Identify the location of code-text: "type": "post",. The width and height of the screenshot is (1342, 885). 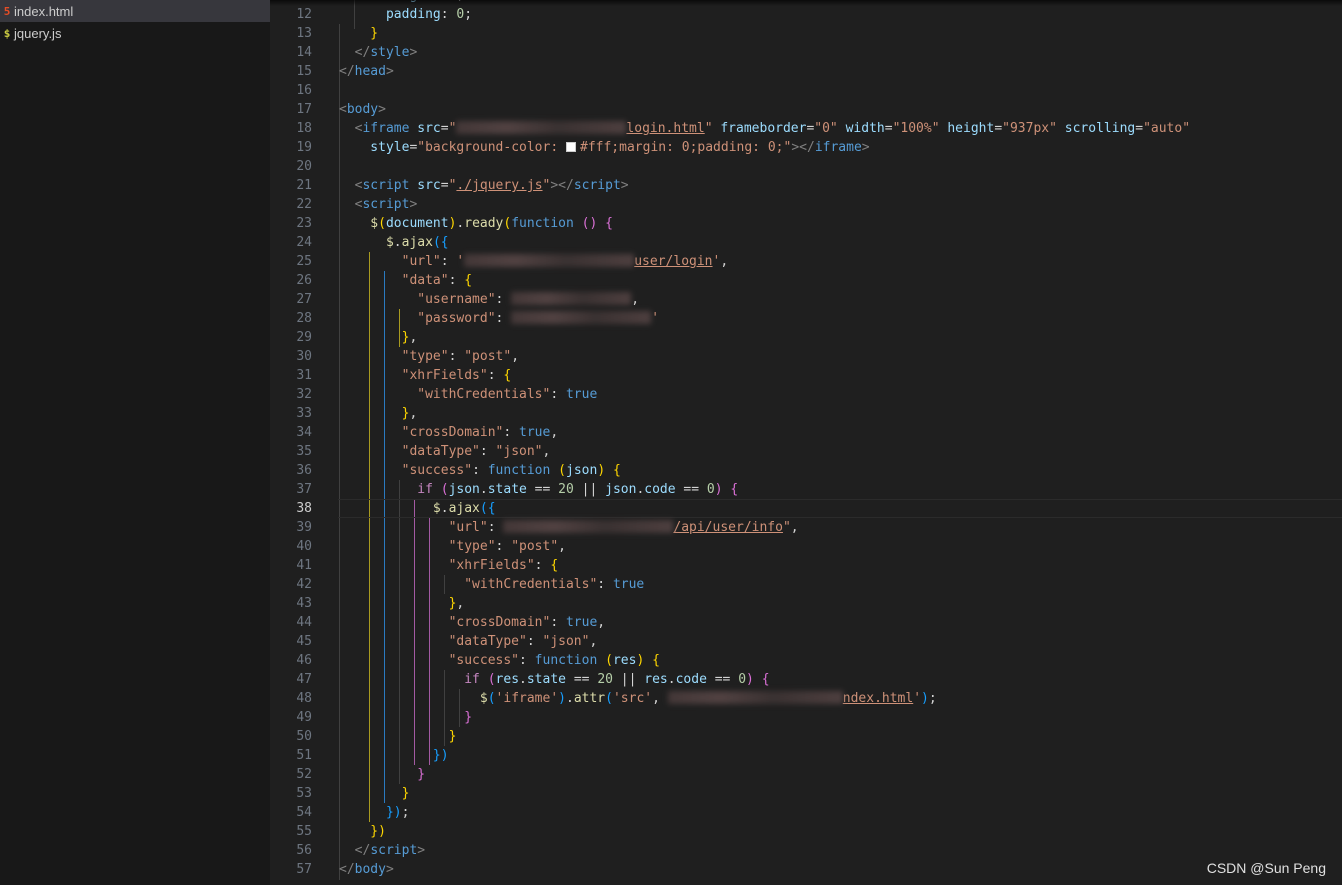
(452, 546).